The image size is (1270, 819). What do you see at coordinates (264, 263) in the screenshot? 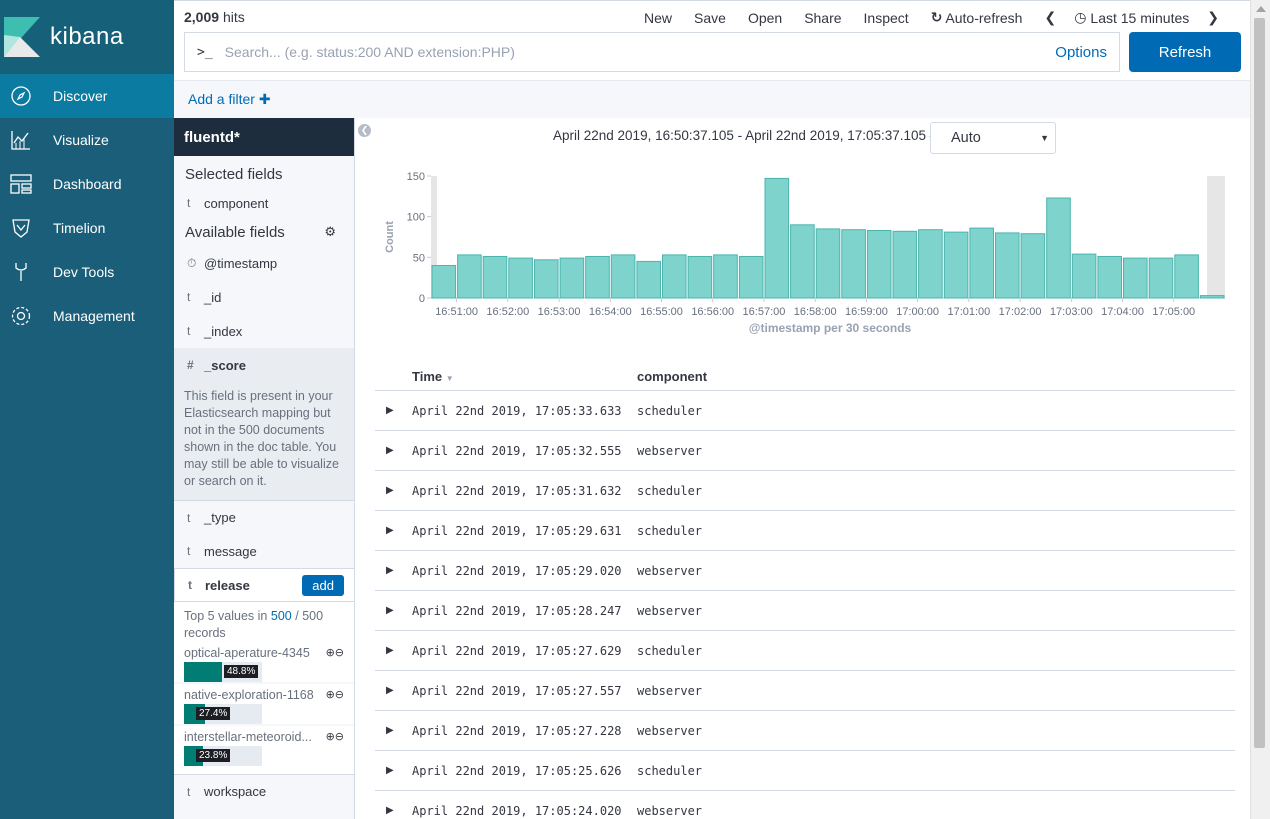
I see `field-timestamp: ⏱ @timestamp` at bounding box center [264, 263].